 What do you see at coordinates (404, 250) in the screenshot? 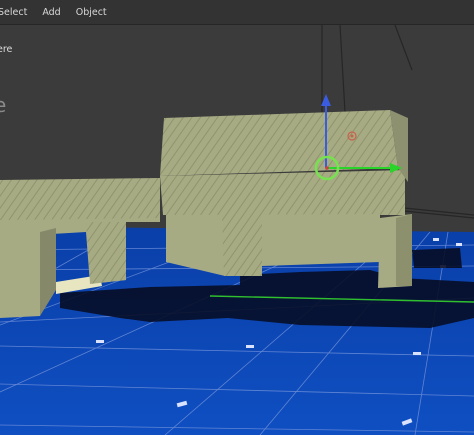
I see `model-right-leg-side` at bounding box center [404, 250].